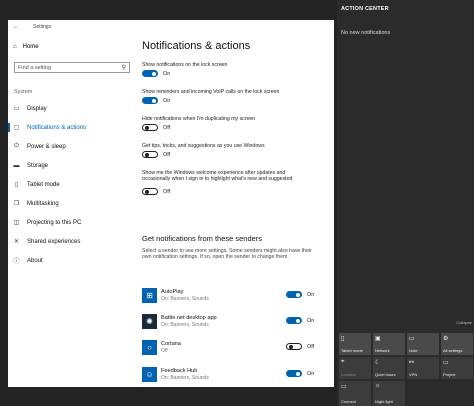 The image size is (474, 406). What do you see at coordinates (149, 347) in the screenshot?
I see `cortana-icon: ○` at bounding box center [149, 347].